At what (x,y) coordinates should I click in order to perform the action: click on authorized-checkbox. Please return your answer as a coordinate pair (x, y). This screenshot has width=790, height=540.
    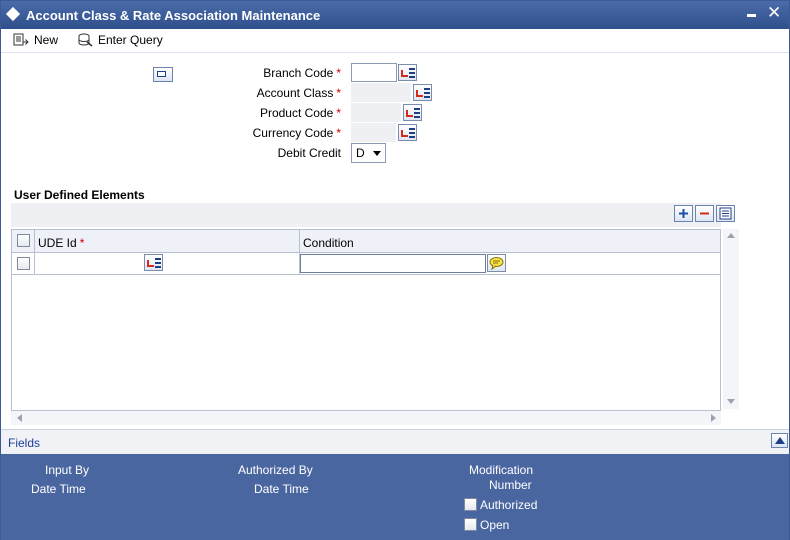
    Looking at the image, I should click on (470, 504).